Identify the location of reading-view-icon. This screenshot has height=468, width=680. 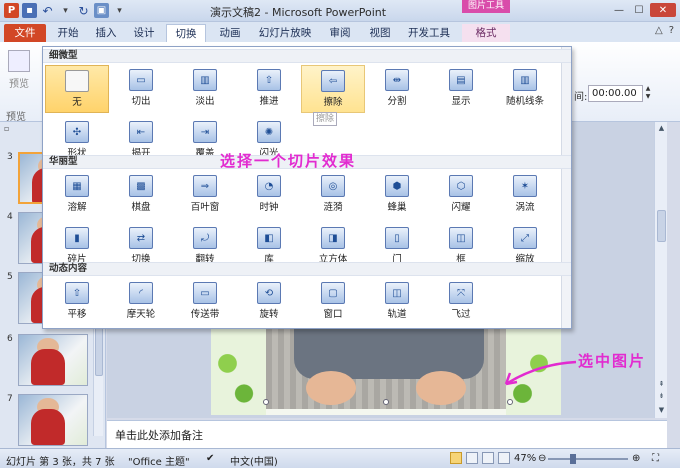
(488, 458).